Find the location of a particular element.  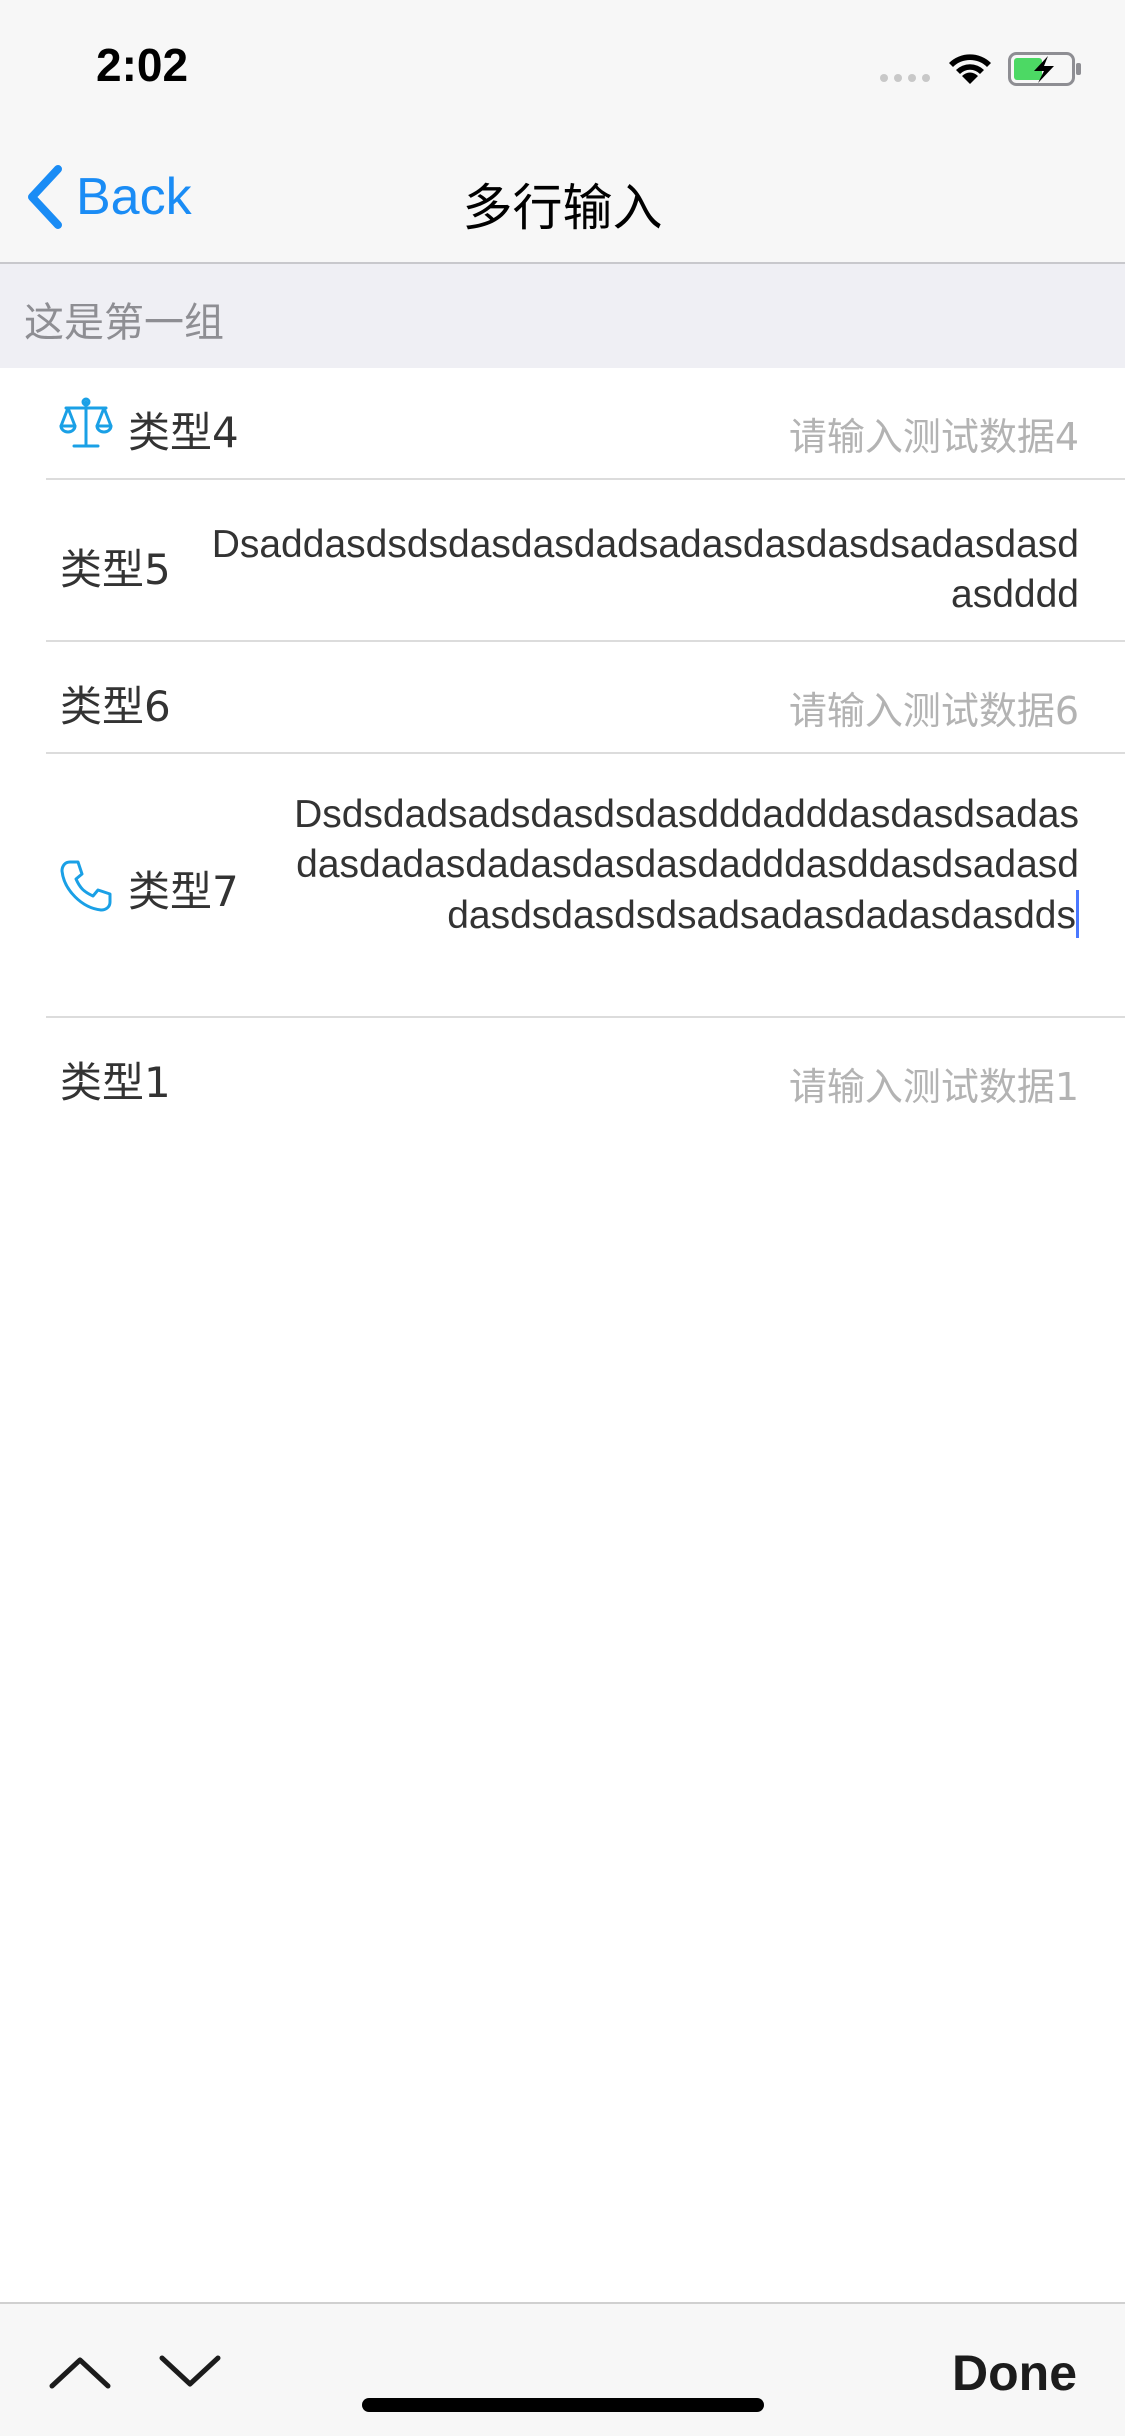

form-row-type6: 类型6 请输入测试数据6 is located at coordinates (562, 698).